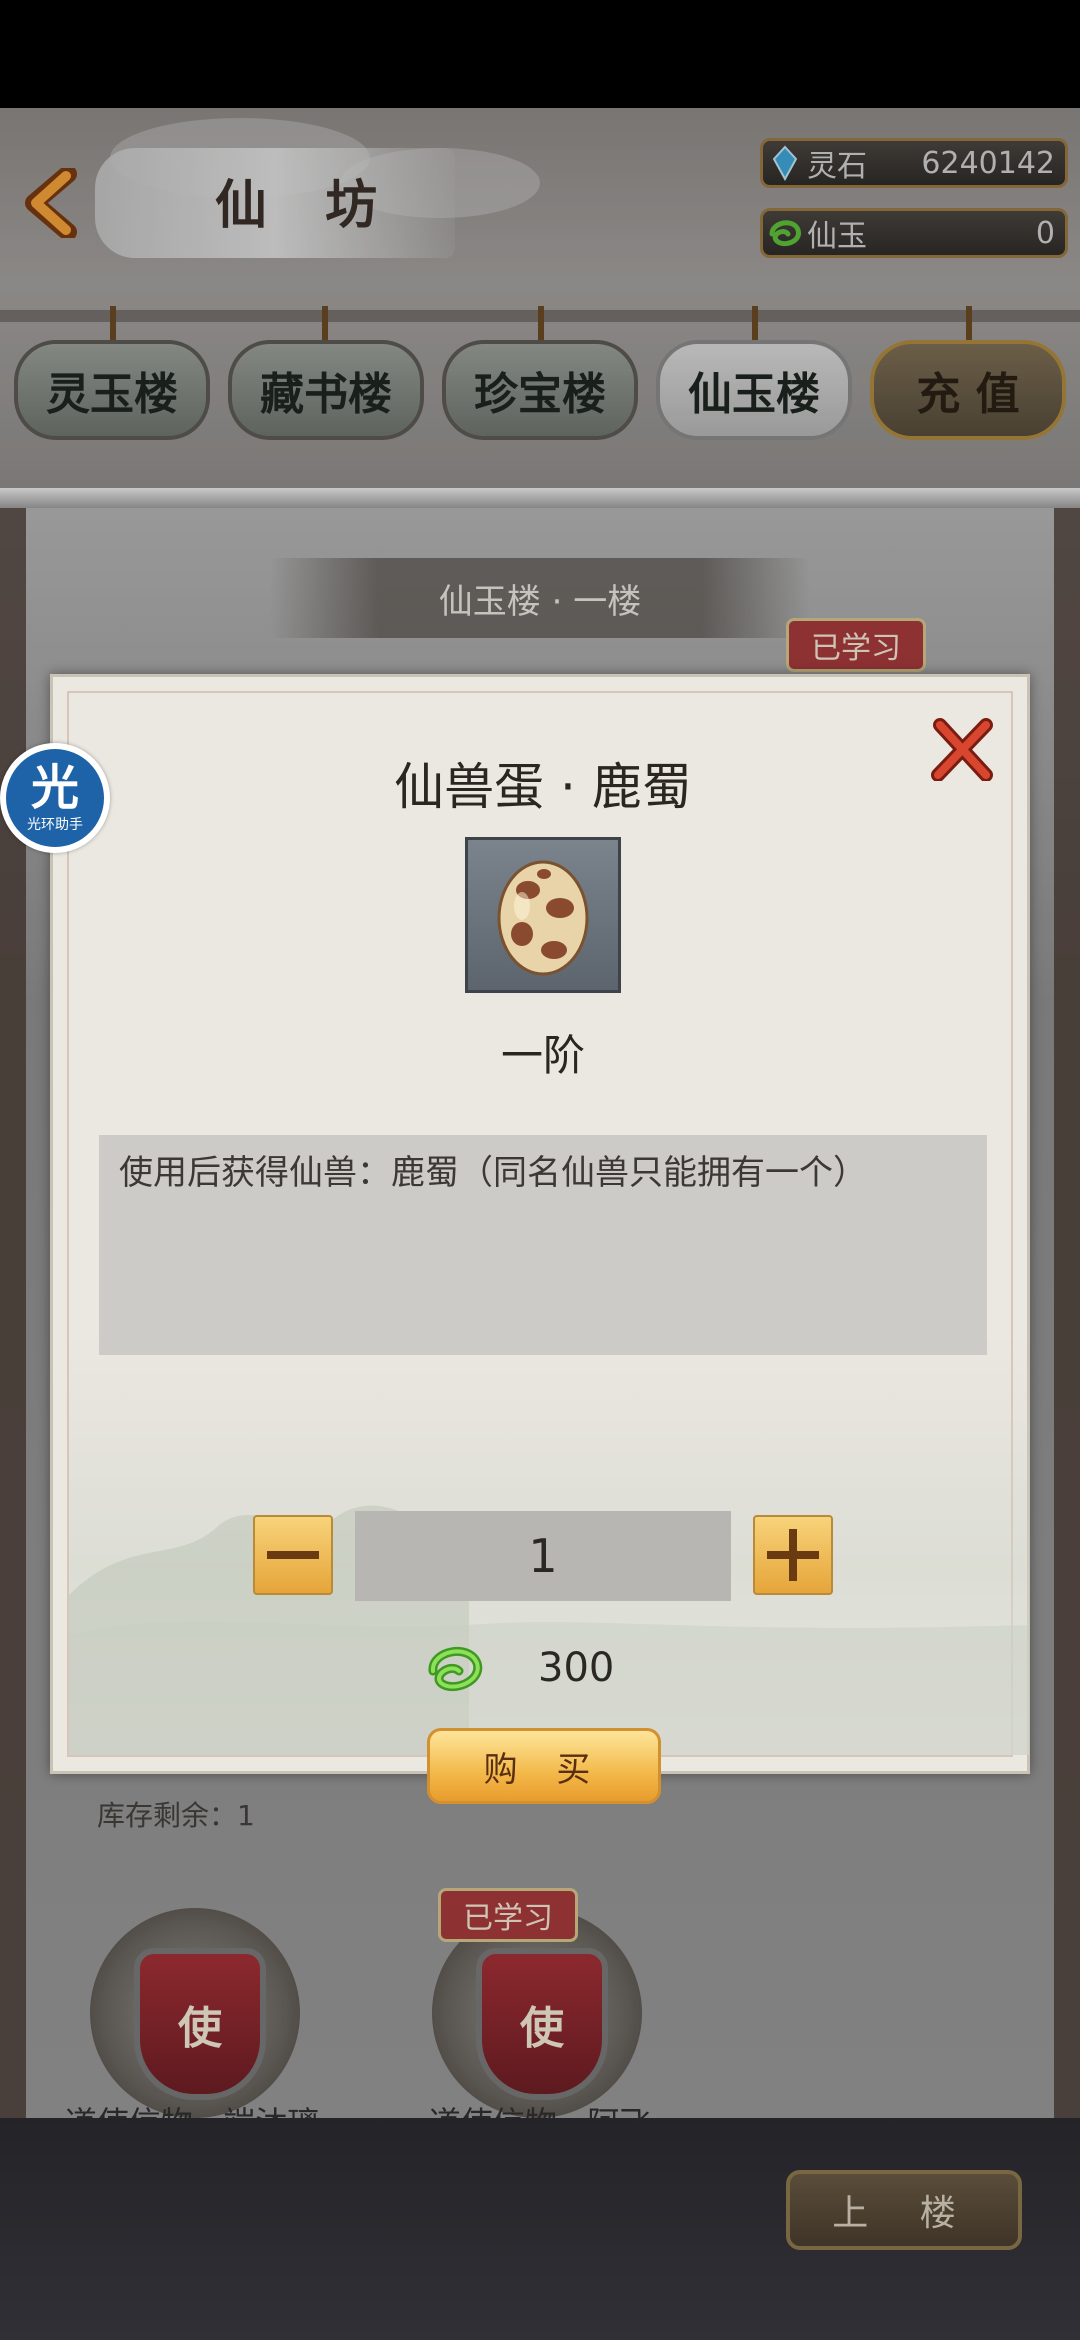  What do you see at coordinates (543, 1556) in the screenshot?
I see `quantity-input: 1` at bounding box center [543, 1556].